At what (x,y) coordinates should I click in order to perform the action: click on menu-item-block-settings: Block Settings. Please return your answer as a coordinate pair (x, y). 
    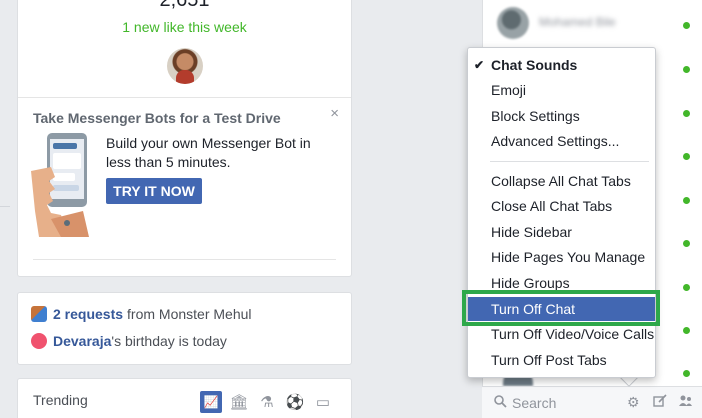
    Looking at the image, I should click on (561, 116).